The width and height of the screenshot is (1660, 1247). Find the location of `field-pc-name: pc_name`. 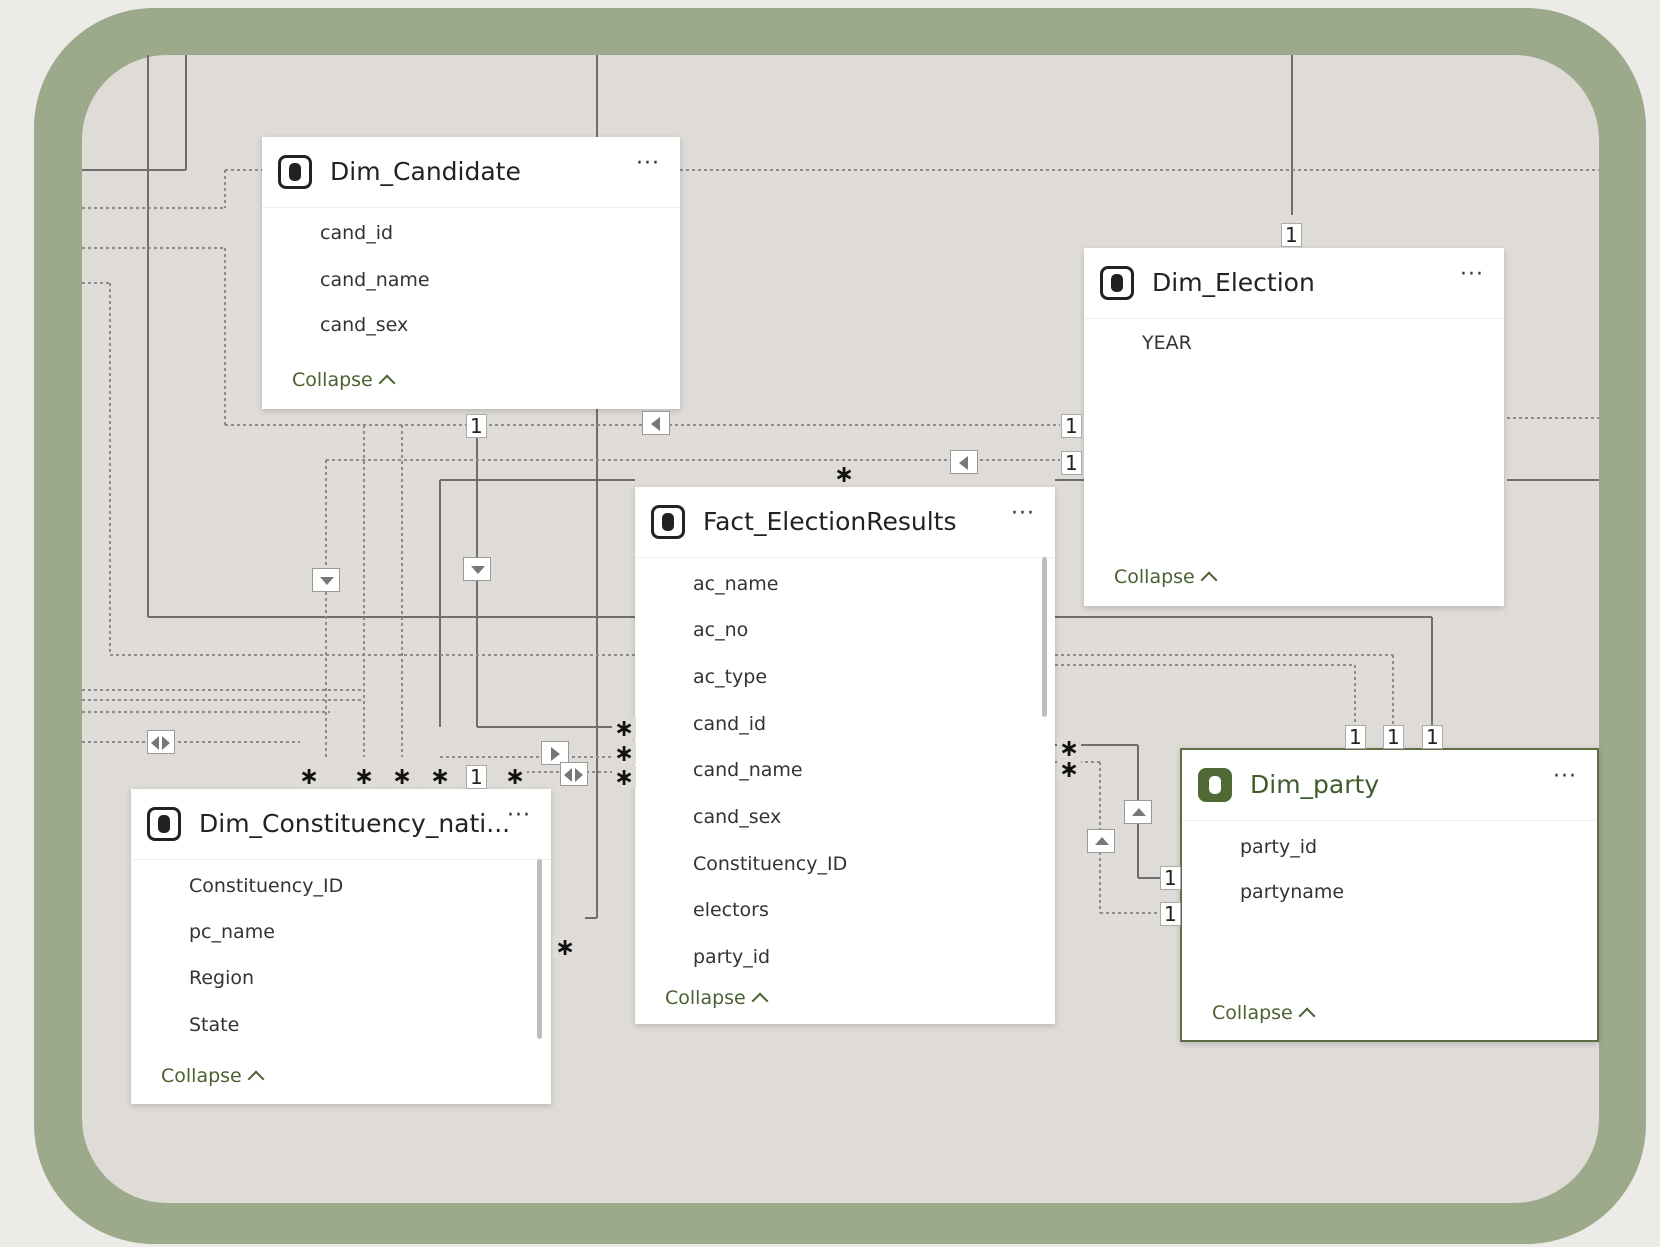

field-pc-name: pc_name is located at coordinates (232, 932).